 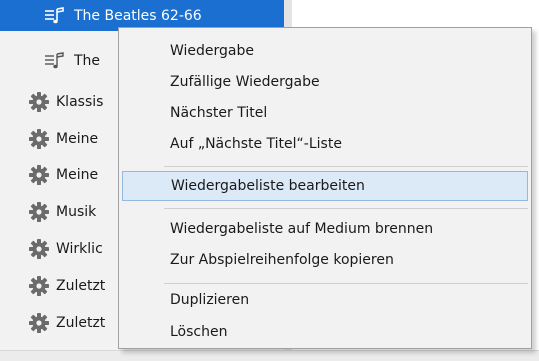 What do you see at coordinates (325, 82) in the screenshot?
I see `menu-item-shuffle: Zufällige Wiedergabe` at bounding box center [325, 82].